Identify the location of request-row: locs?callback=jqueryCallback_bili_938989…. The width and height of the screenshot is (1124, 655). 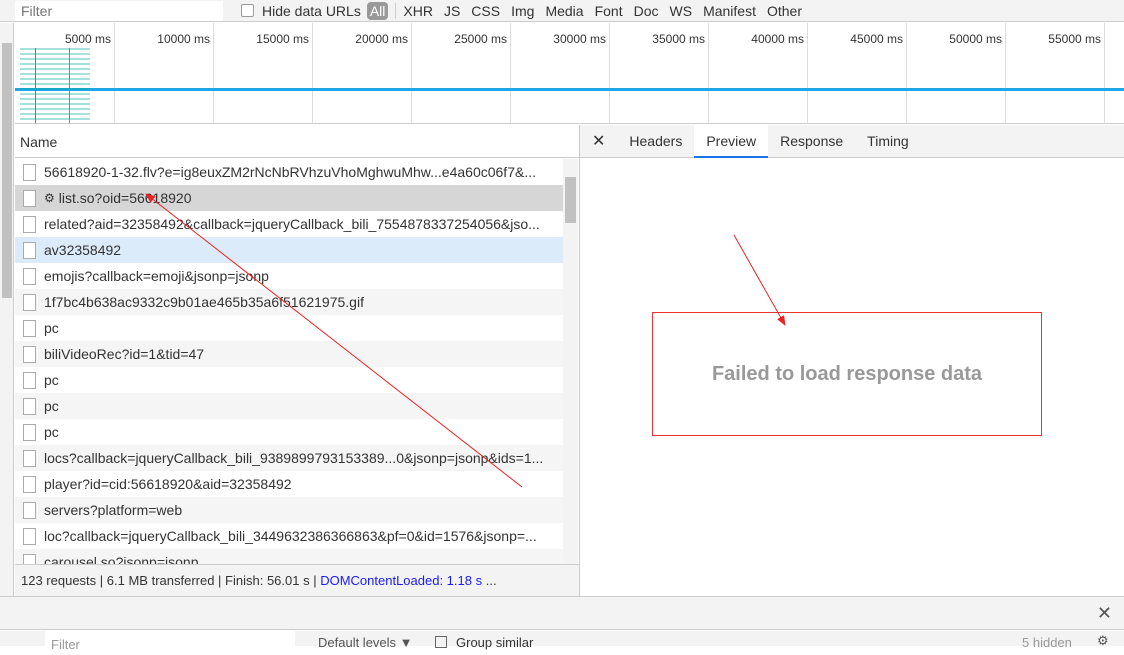
(289, 458).